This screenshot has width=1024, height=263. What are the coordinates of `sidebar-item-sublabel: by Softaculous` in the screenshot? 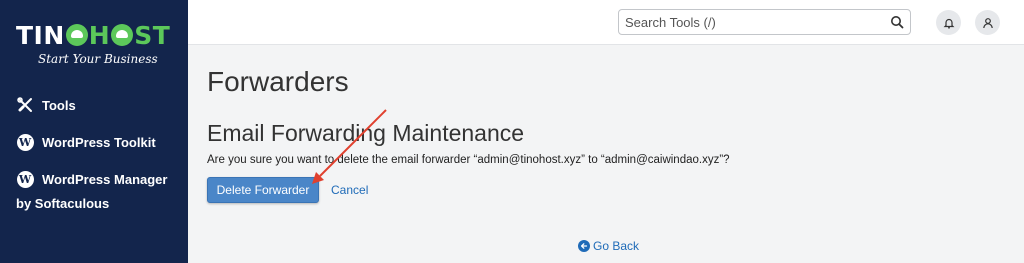 It's located at (62, 203).